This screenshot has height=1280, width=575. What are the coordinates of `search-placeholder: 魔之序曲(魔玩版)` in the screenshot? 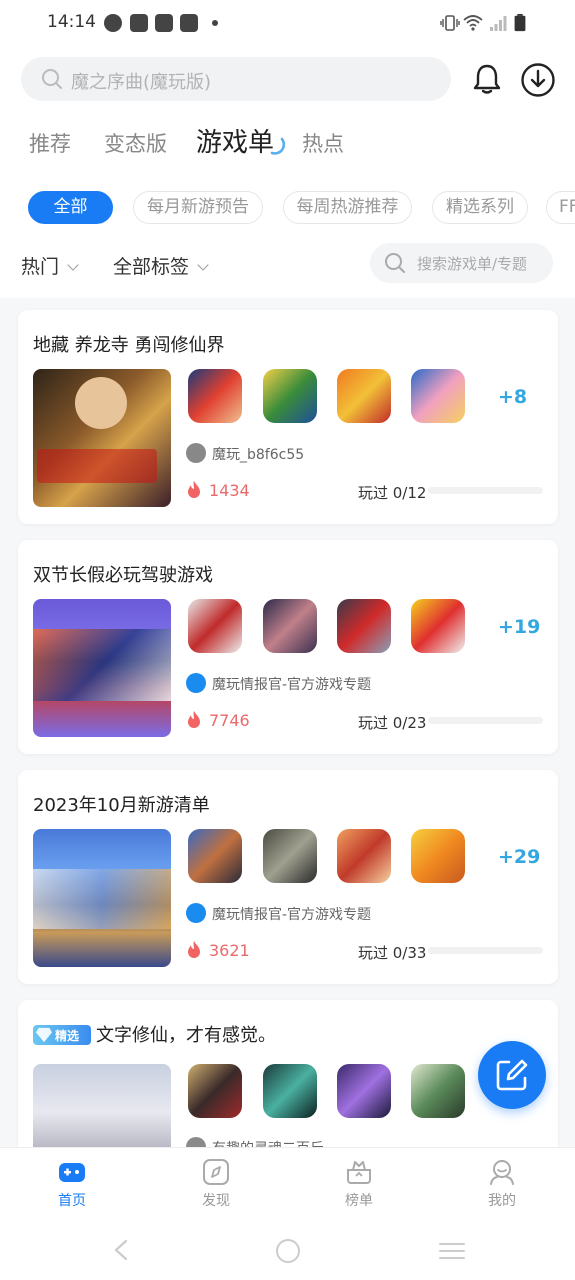 It's located at (141, 82).